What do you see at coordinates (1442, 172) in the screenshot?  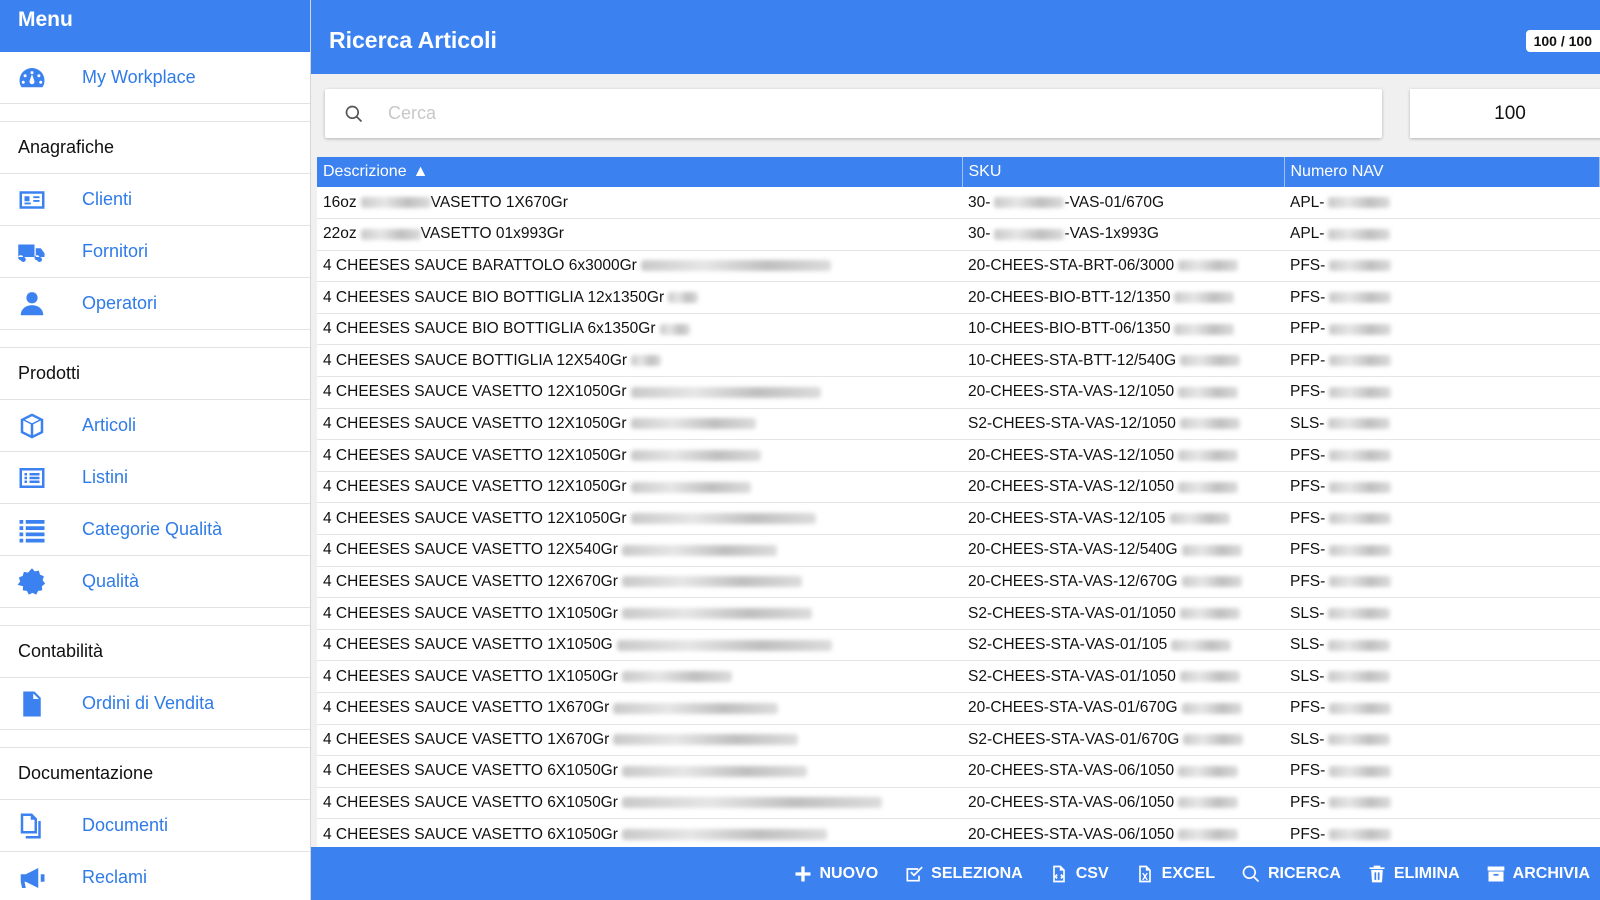 I see `column-header-numero-nav: Numero NAV` at bounding box center [1442, 172].